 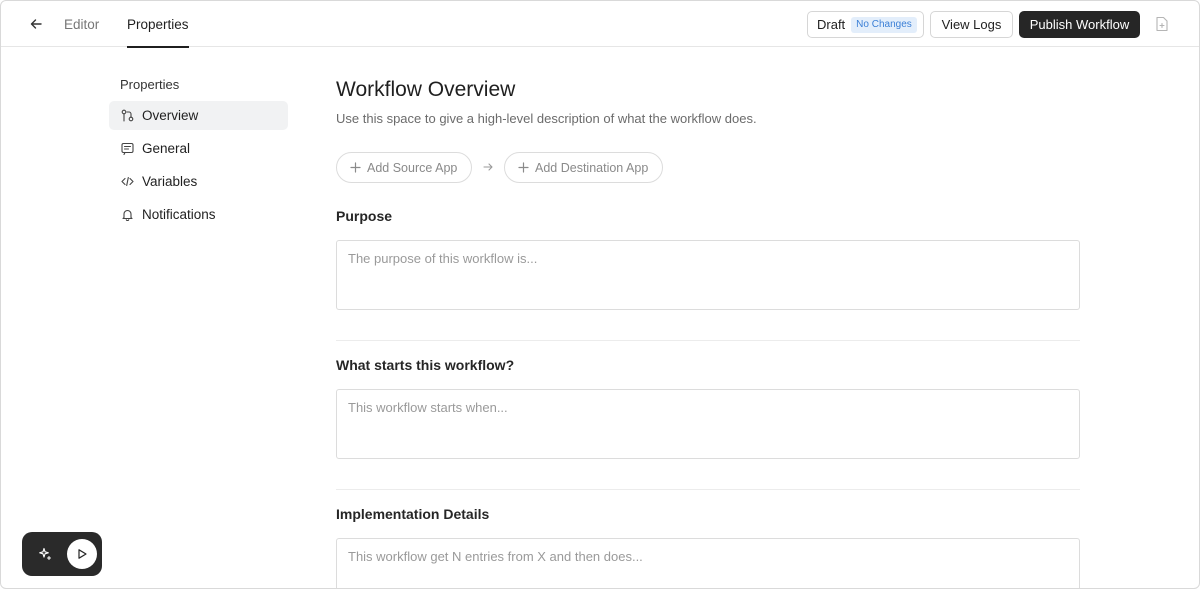 I want to click on document-icon, so click(x=1162, y=24).